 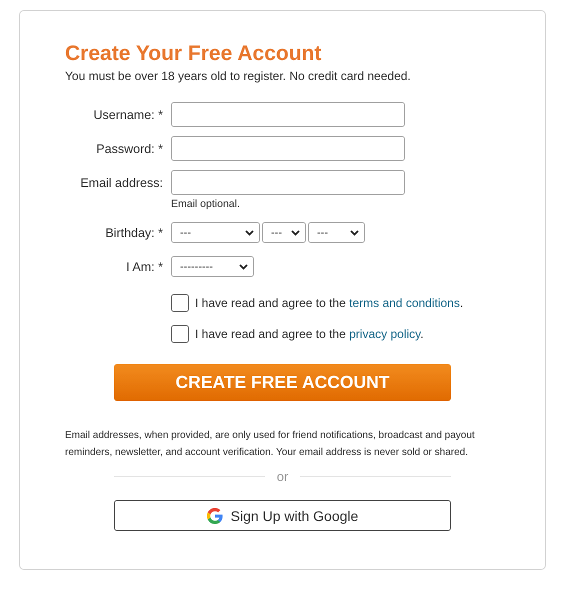 What do you see at coordinates (282, 515) in the screenshot?
I see `google-signup-button: Sign Up with Google` at bounding box center [282, 515].